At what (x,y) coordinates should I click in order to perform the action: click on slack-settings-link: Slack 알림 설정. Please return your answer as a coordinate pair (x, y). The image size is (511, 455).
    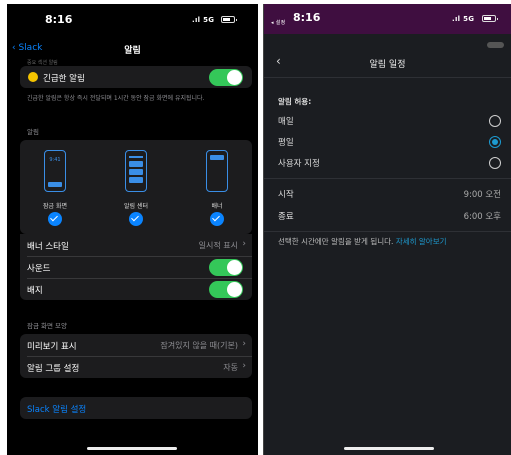
    Looking at the image, I should click on (136, 408).